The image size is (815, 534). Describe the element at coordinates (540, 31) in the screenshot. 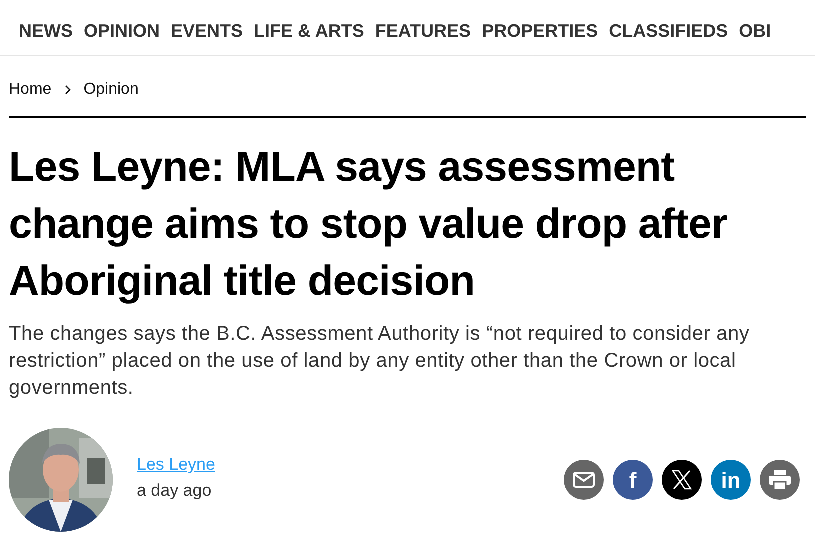

I see `nav-link: PROPERTIES` at that location.